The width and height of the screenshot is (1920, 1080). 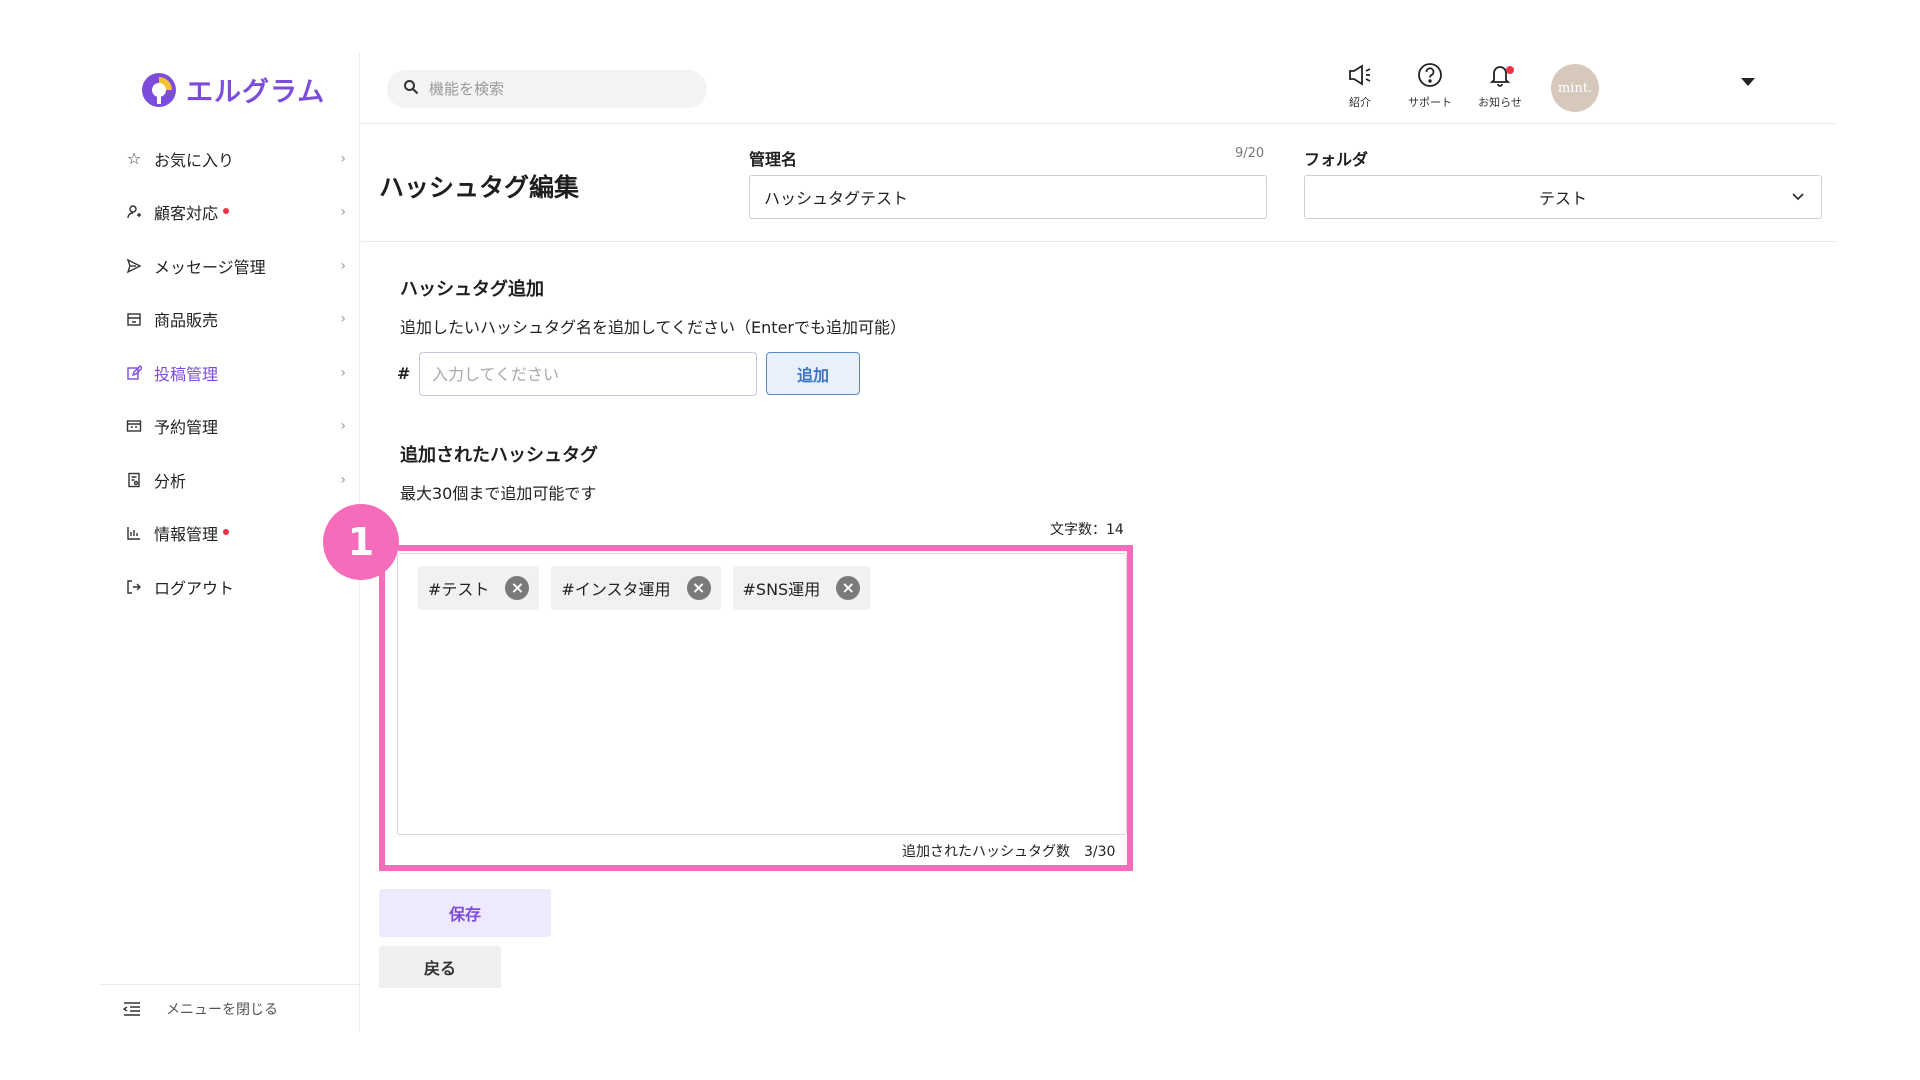 I want to click on folder-select: テスト, so click(x=1563, y=197).